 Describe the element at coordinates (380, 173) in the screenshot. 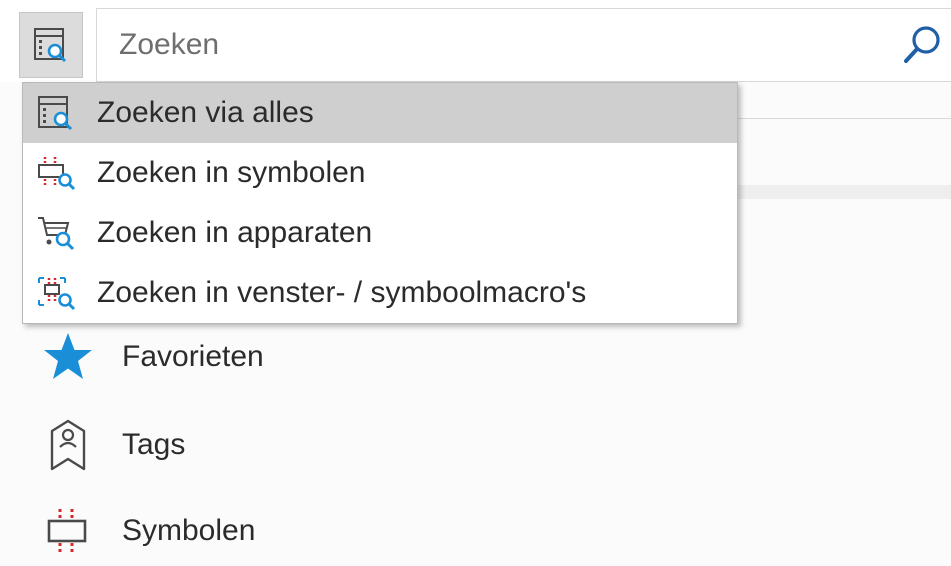

I see `dropdown-item-search-symbols: Zoeken in symbolen` at that location.